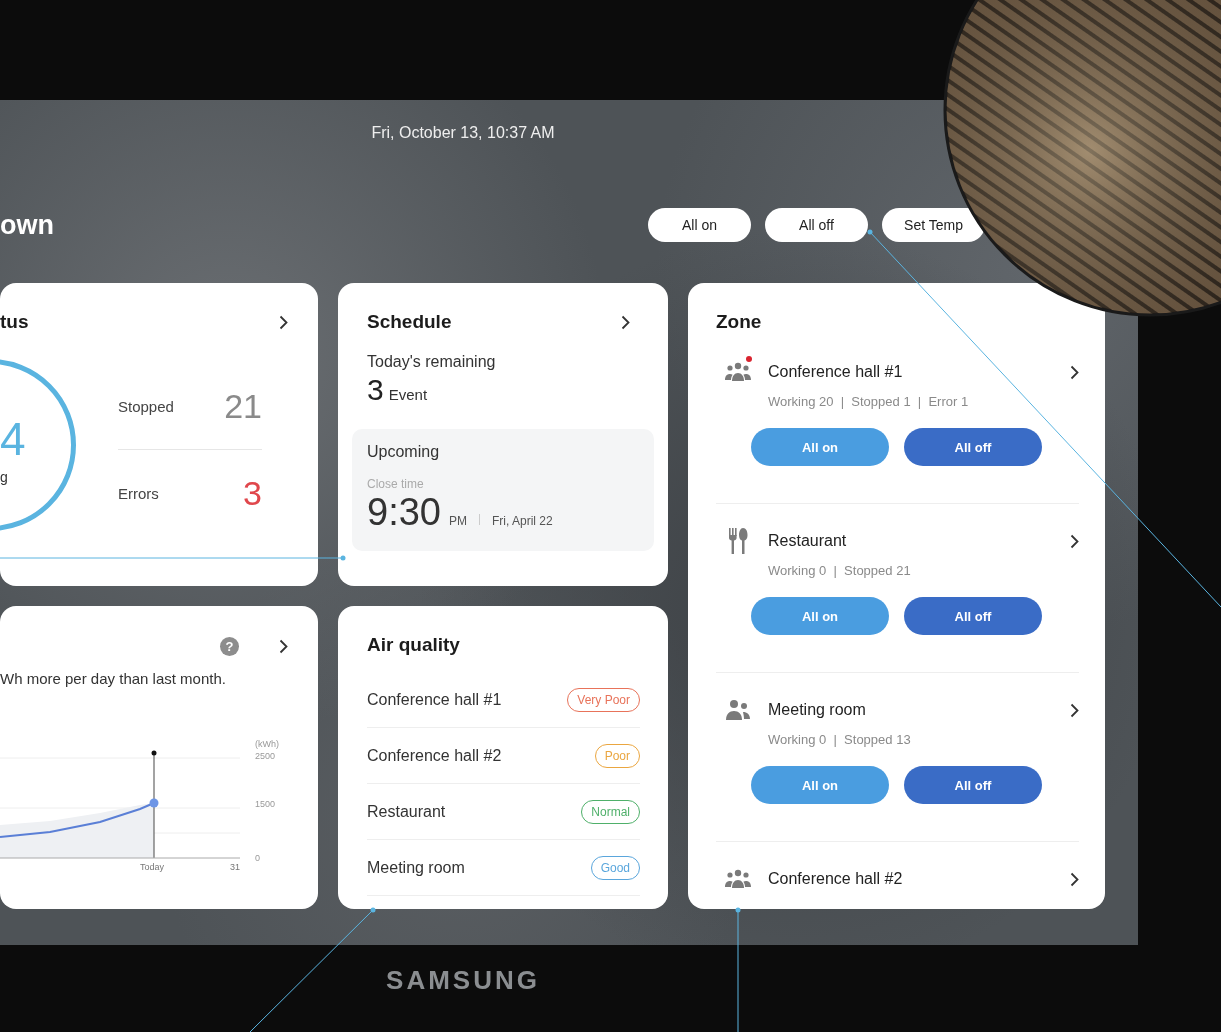 This screenshot has width=1221, height=1032. What do you see at coordinates (235, 867) in the screenshot?
I see `x-tick-label: 31` at bounding box center [235, 867].